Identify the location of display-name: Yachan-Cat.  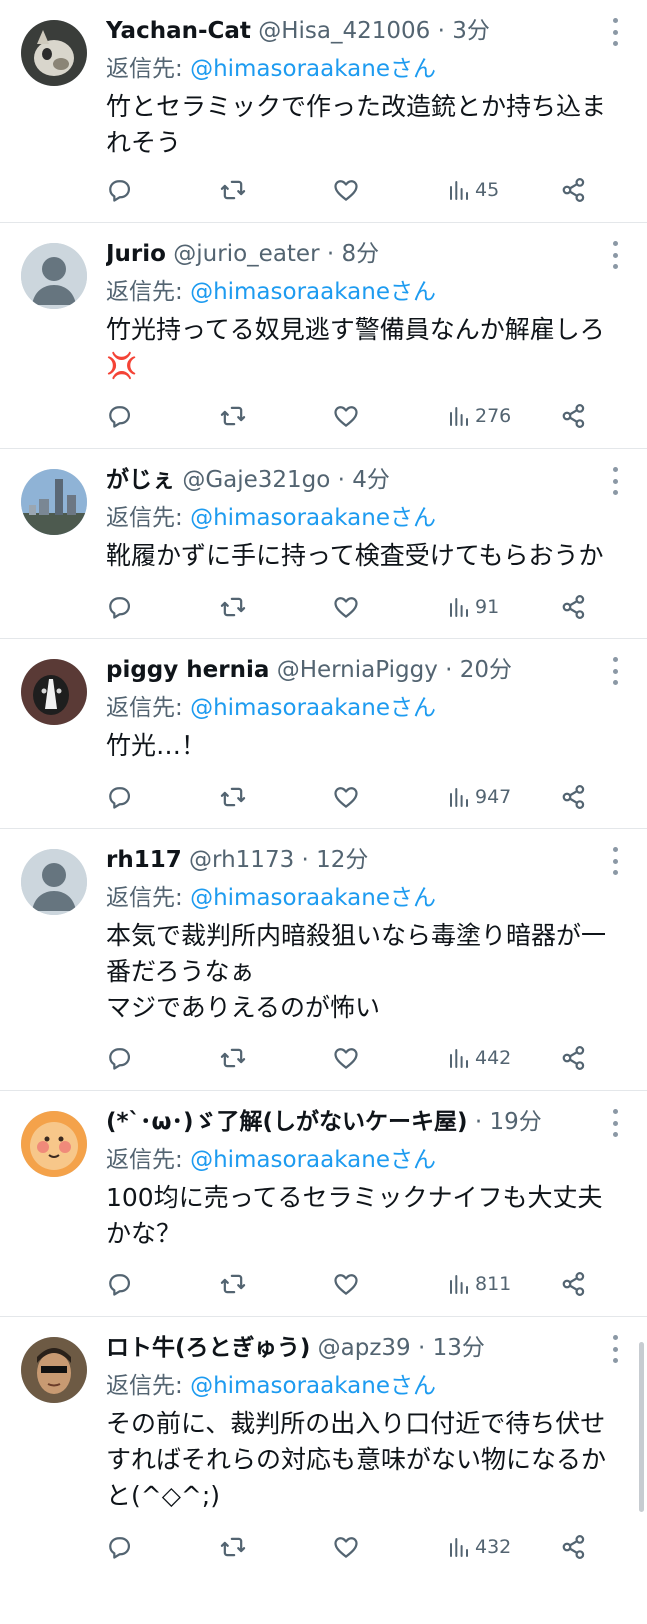
(178, 31).